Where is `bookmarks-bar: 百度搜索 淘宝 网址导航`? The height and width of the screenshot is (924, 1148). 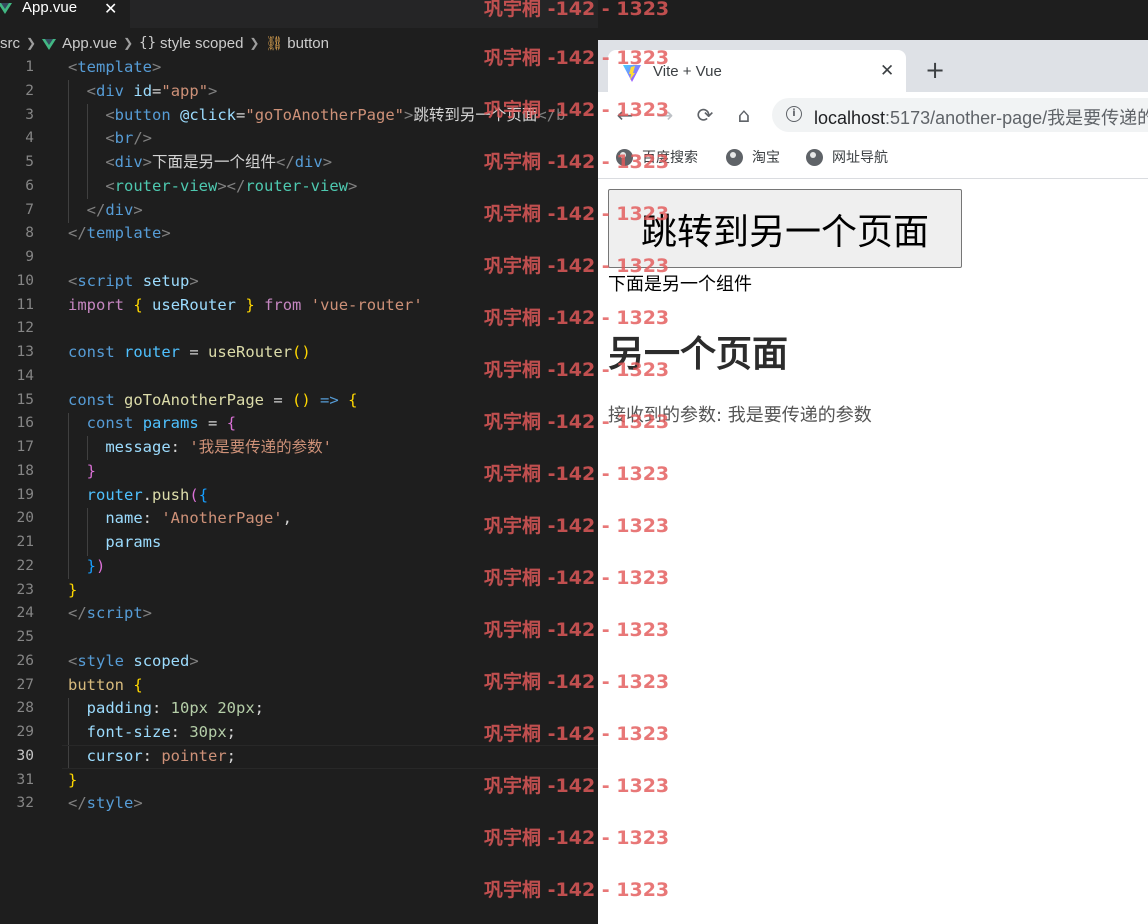 bookmarks-bar: 百度搜索 淘宝 网址导航 is located at coordinates (873, 158).